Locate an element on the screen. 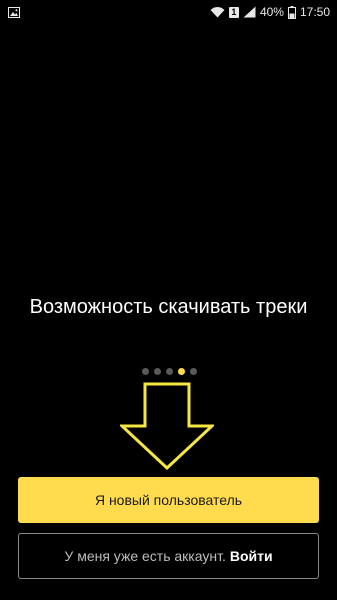 The width and height of the screenshot is (337, 600). new-user-label: Я новый пользователь is located at coordinates (168, 500).